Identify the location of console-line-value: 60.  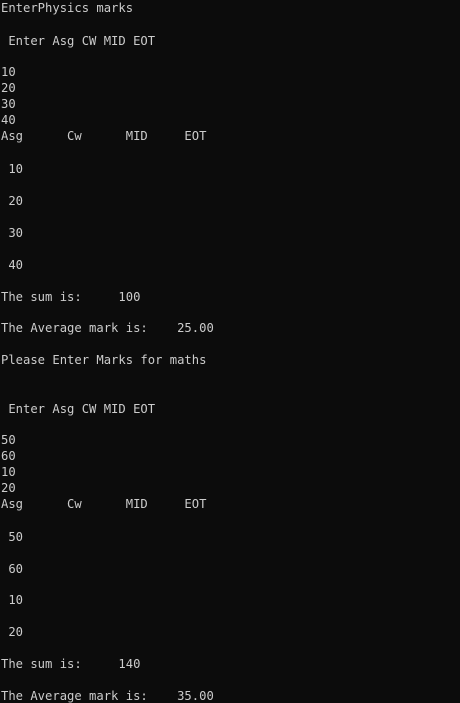
(12, 569).